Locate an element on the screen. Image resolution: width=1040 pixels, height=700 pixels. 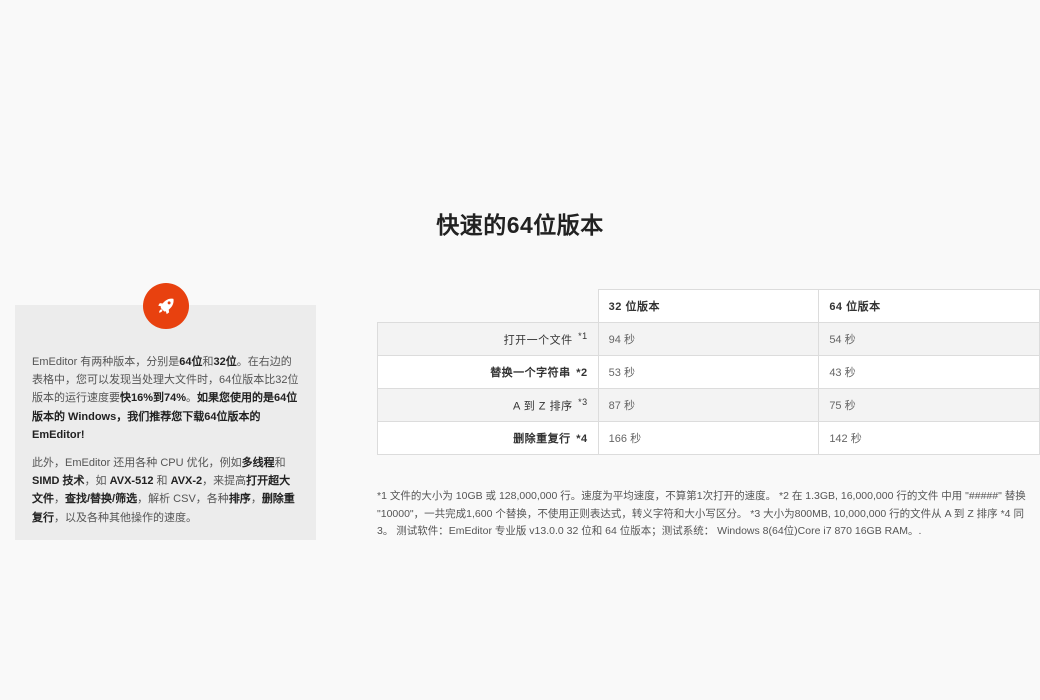
emphasis-text: 排序 is located at coordinates (239, 499).